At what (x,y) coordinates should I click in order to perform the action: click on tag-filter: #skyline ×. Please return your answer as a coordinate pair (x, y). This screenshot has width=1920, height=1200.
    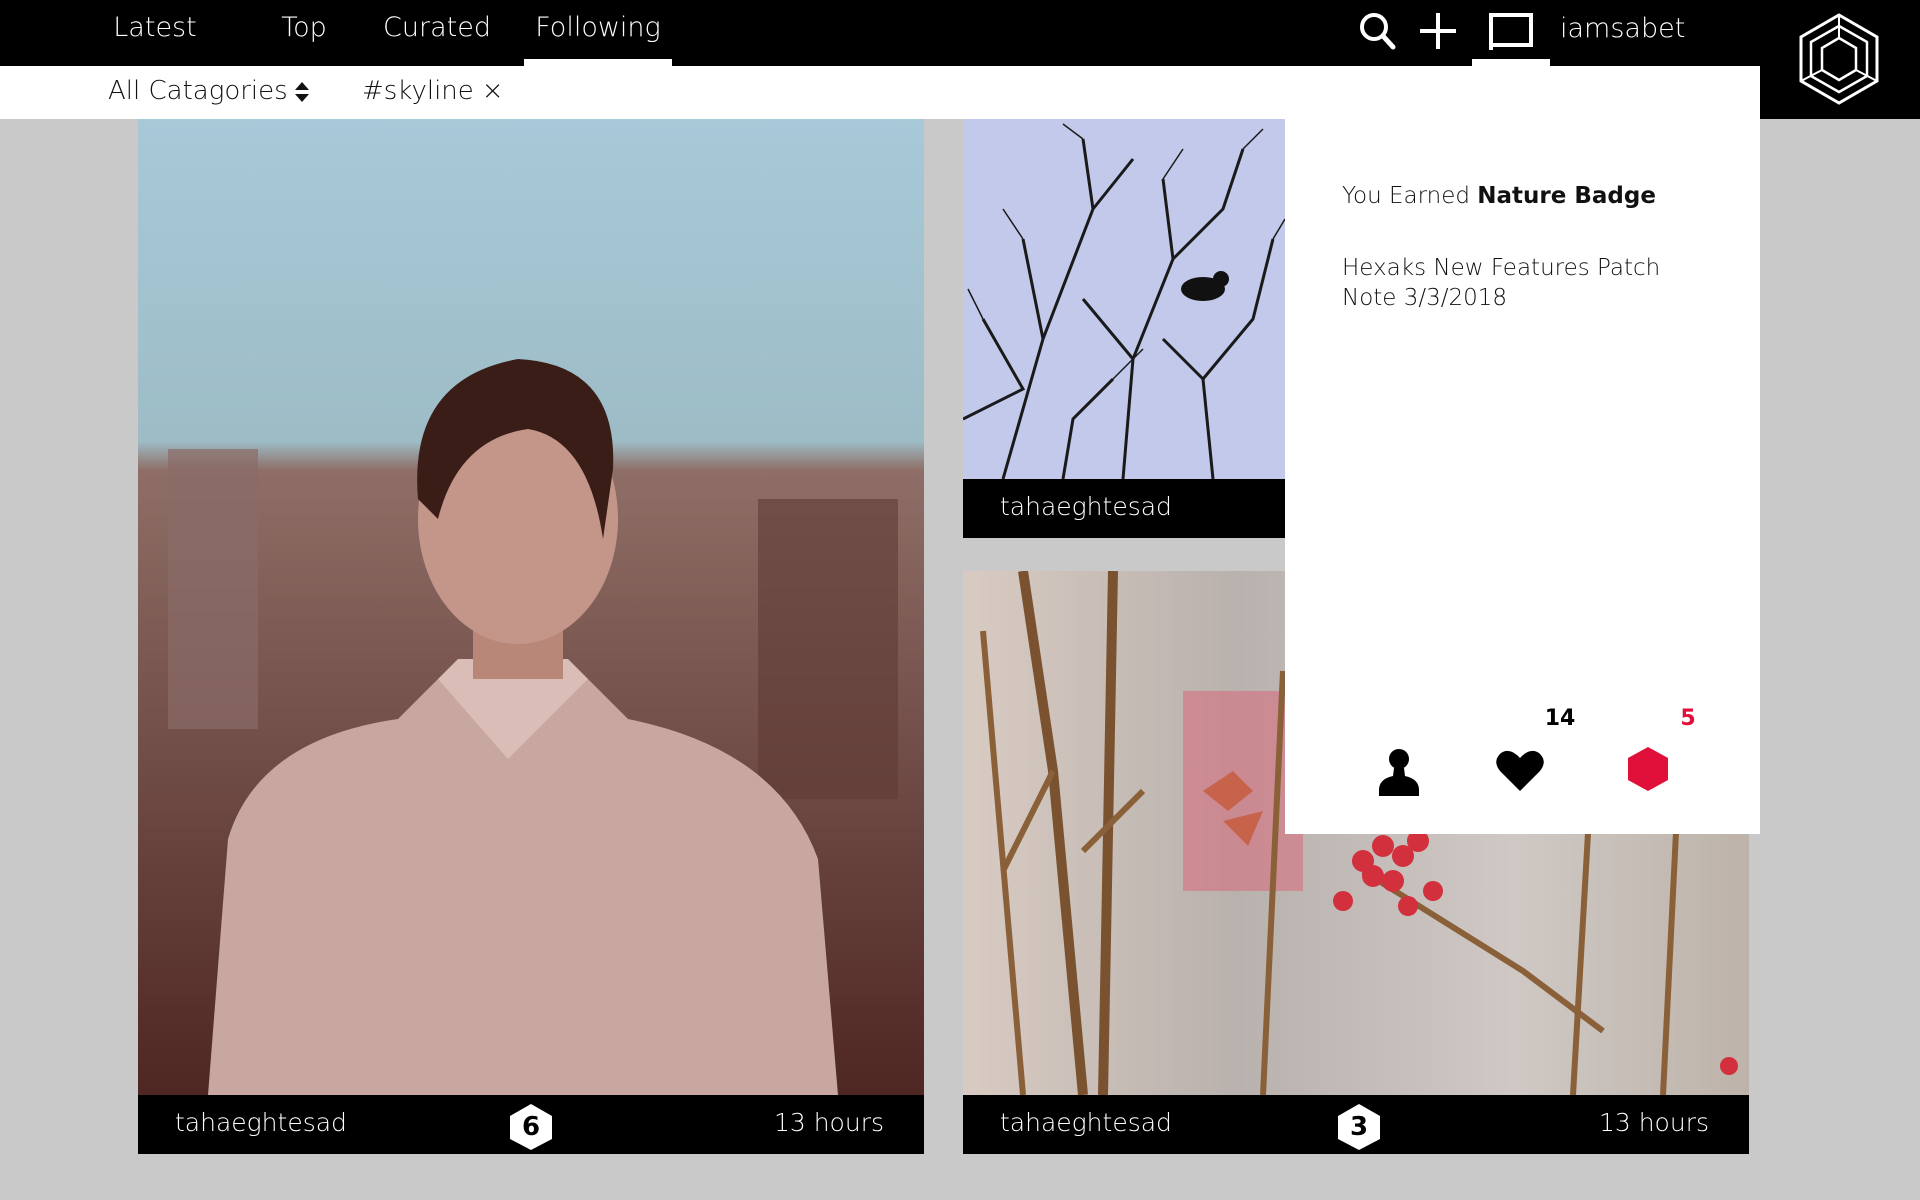
    Looking at the image, I should click on (433, 92).